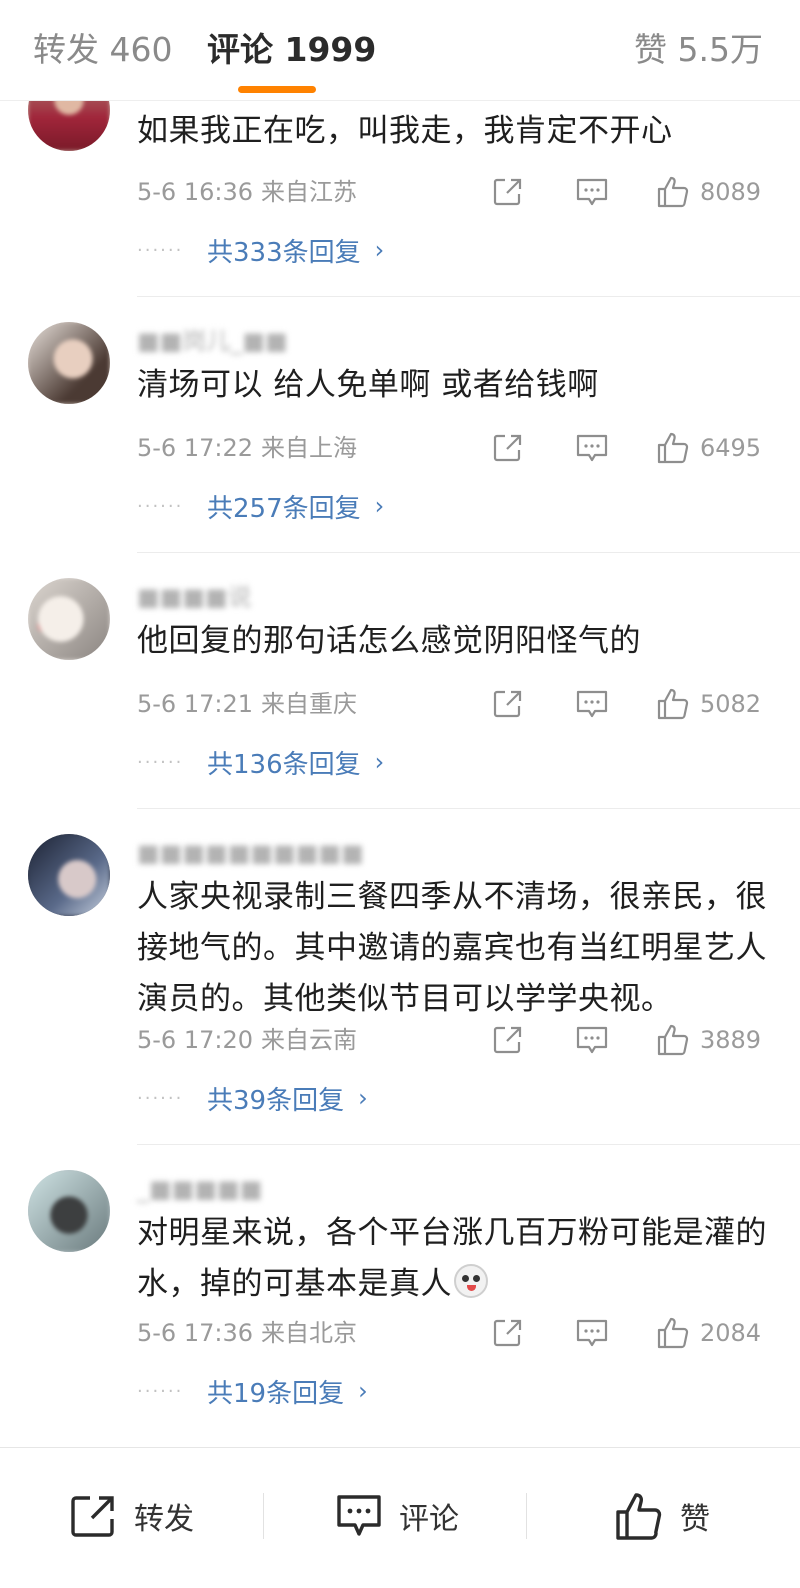 Image resolution: width=800 pixels, height=1588 pixels. I want to click on comment-meta: 5-6 17:36 来自北京, so click(247, 1333).